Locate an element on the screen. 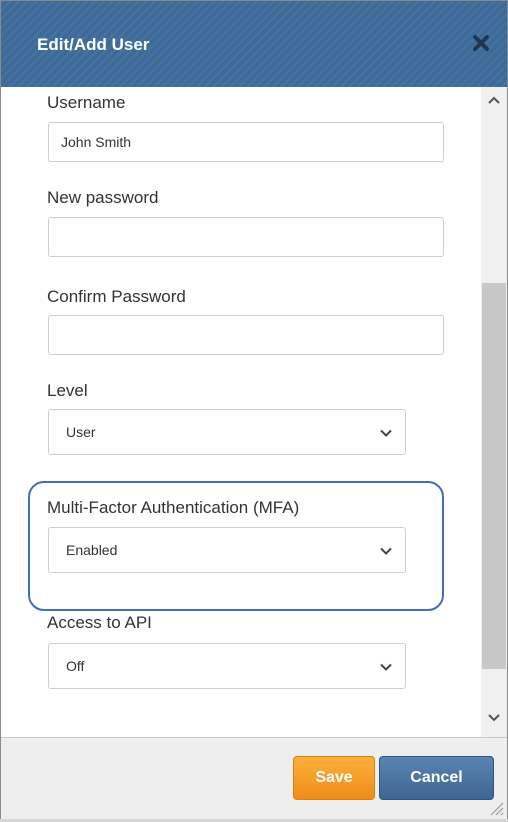  mfa-label: Multi-Factor Authentication (MFA) is located at coordinates (173, 507).